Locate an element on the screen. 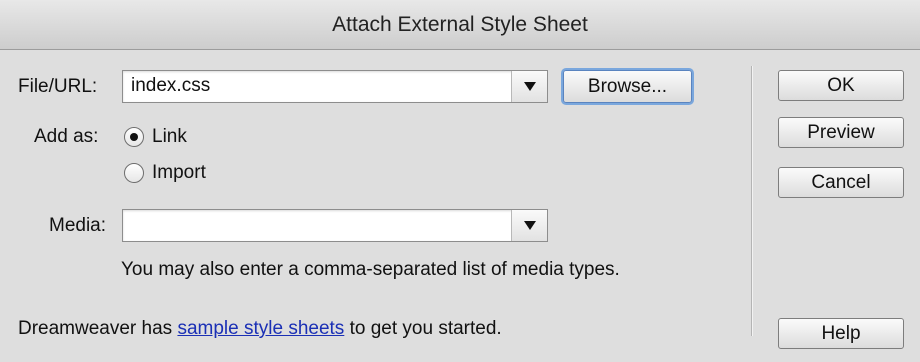 This screenshot has height=362, width=920. radio-link is located at coordinates (134, 137).